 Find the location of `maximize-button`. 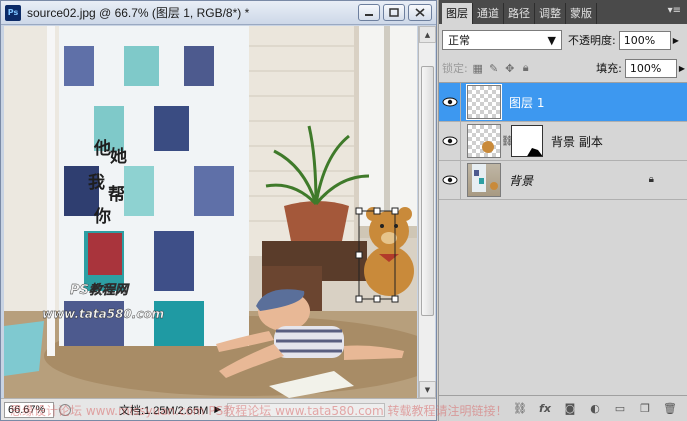

maximize-button is located at coordinates (394, 12).